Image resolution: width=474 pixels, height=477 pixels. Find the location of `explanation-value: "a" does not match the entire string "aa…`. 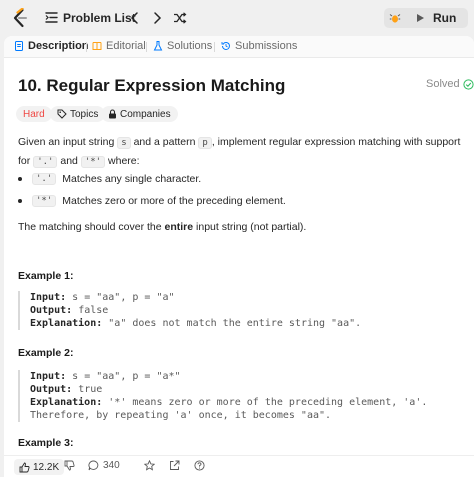

explanation-value: "a" does not match the entire string "aa… is located at coordinates (235, 323).